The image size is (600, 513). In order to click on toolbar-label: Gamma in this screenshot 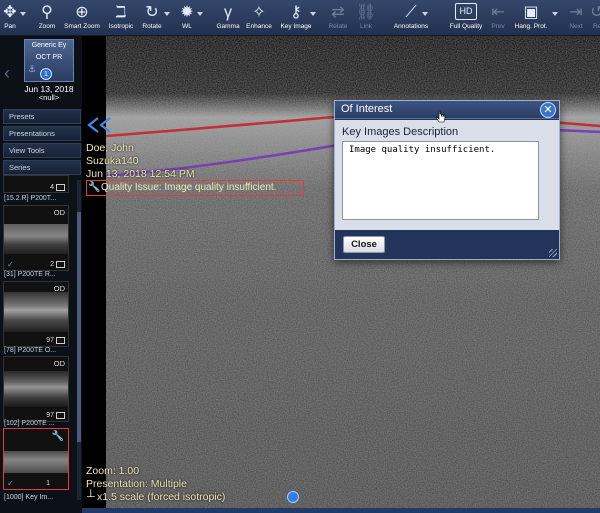, I will do `click(228, 26)`.